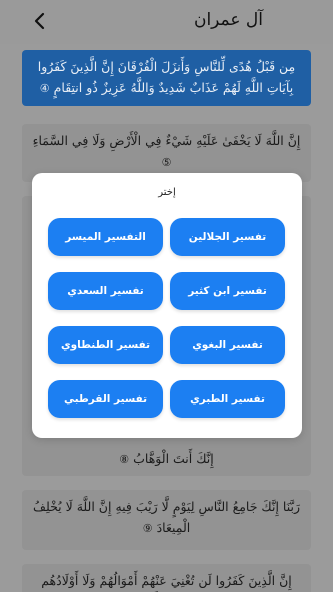 This screenshot has width=333, height=592. What do you see at coordinates (167, 192) in the screenshot?
I see `dialog-title: إختر` at bounding box center [167, 192].